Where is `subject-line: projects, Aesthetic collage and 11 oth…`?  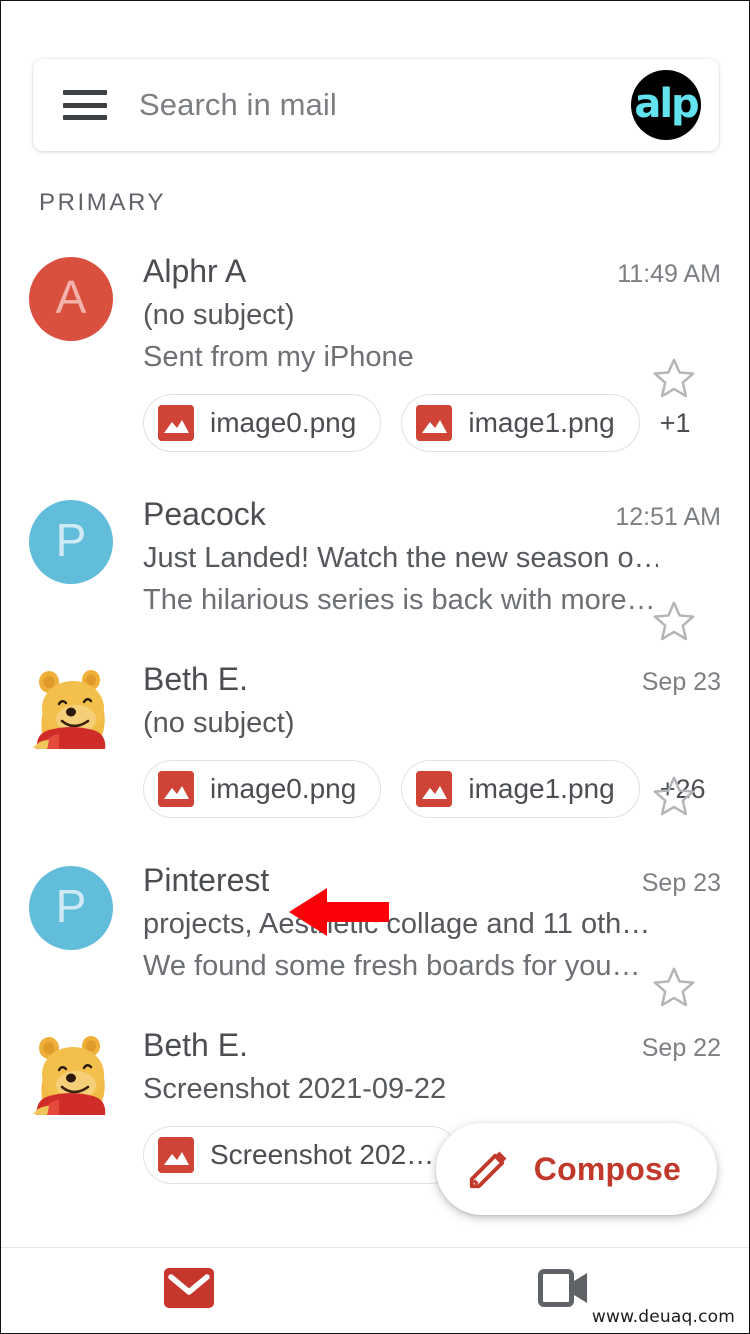 subject-line: projects, Aesthetic collage and 11 oth… is located at coordinates (397, 924).